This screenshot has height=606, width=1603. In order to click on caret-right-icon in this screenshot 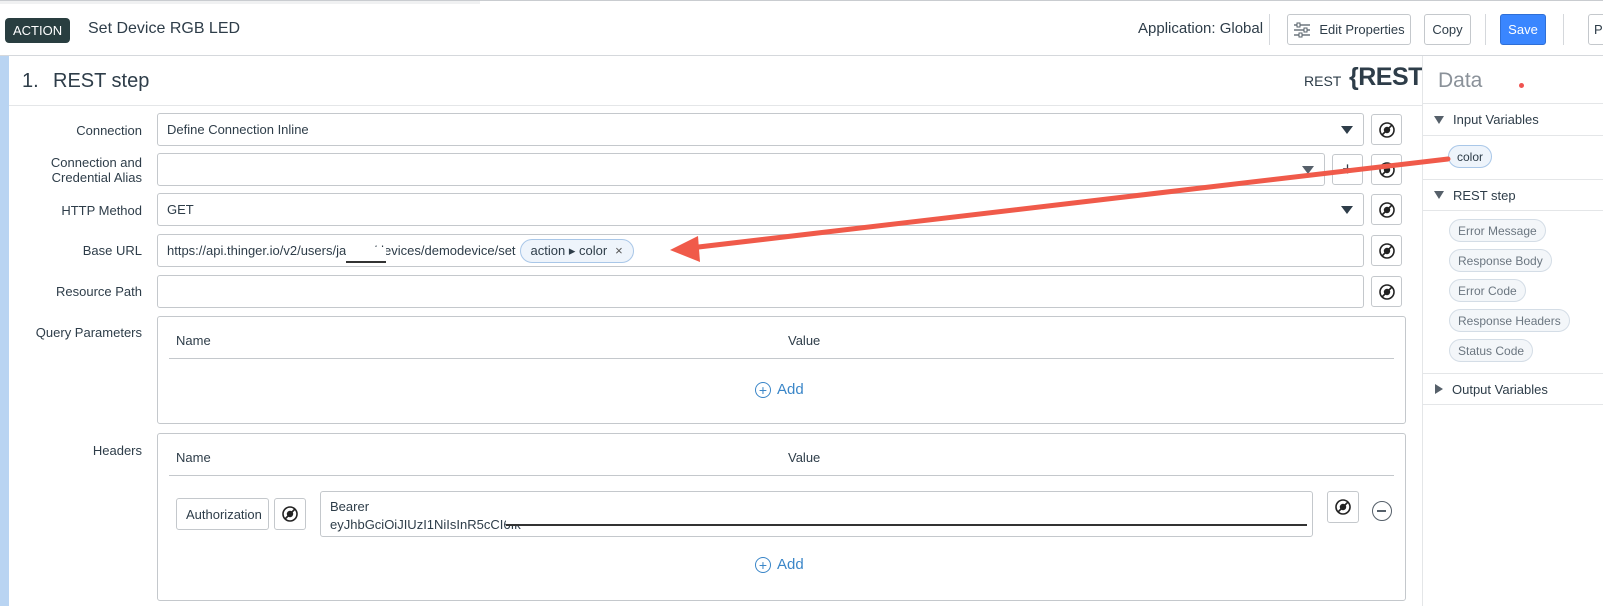, I will do `click(1439, 389)`.